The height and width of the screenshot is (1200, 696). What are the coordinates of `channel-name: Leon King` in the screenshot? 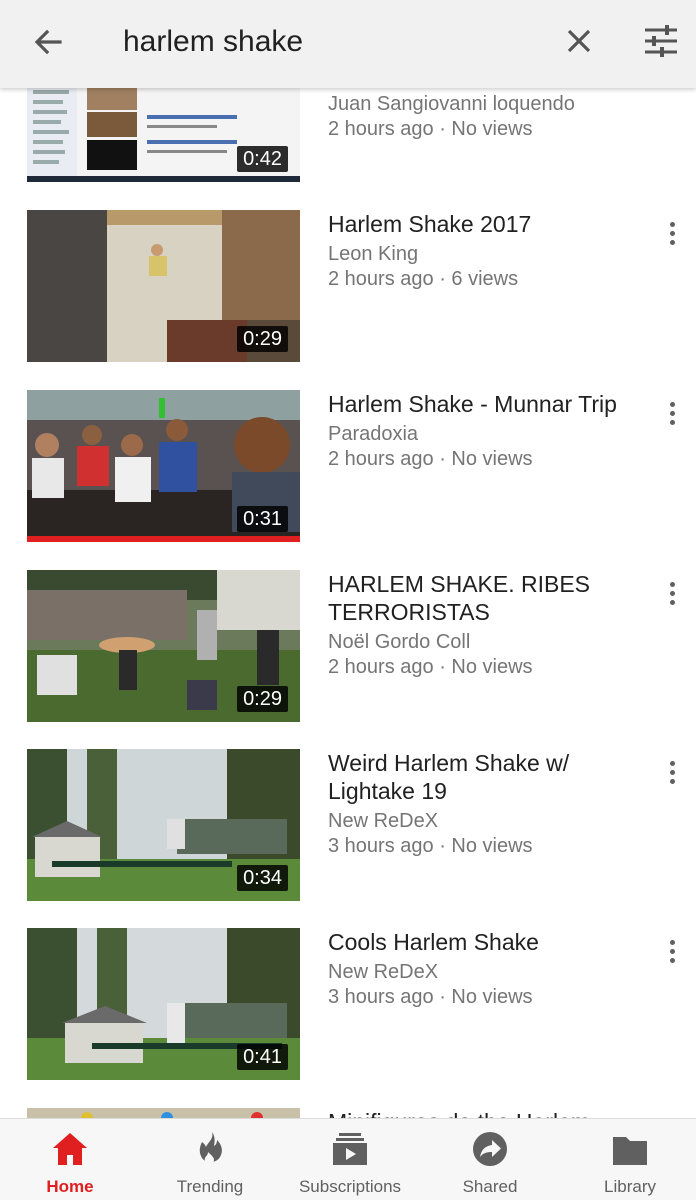 It's located at (373, 254).